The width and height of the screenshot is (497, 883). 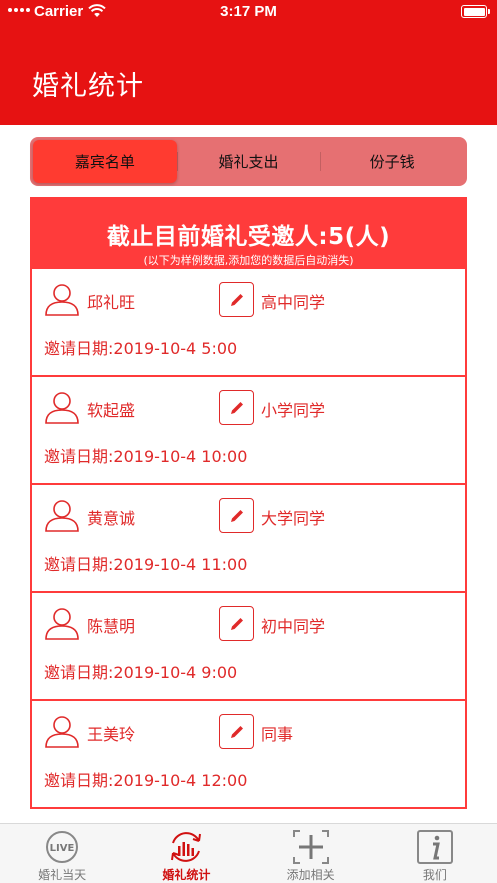 I want to click on invite-date-value: 2019-10-4 9:00, so click(x=175, y=672).